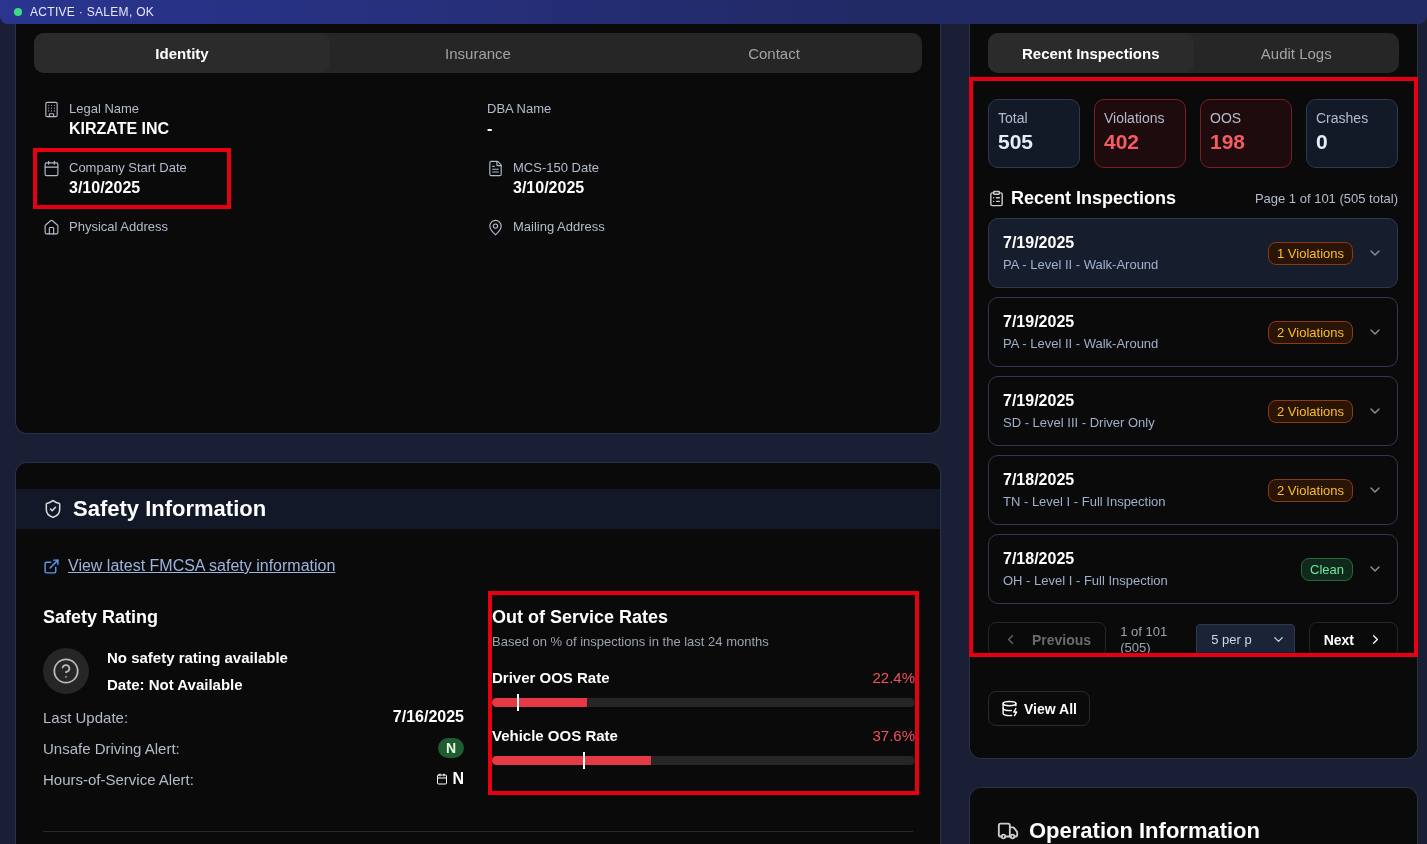 This screenshot has width=1427, height=844. I want to click on section-title: Safety Information, so click(170, 509).